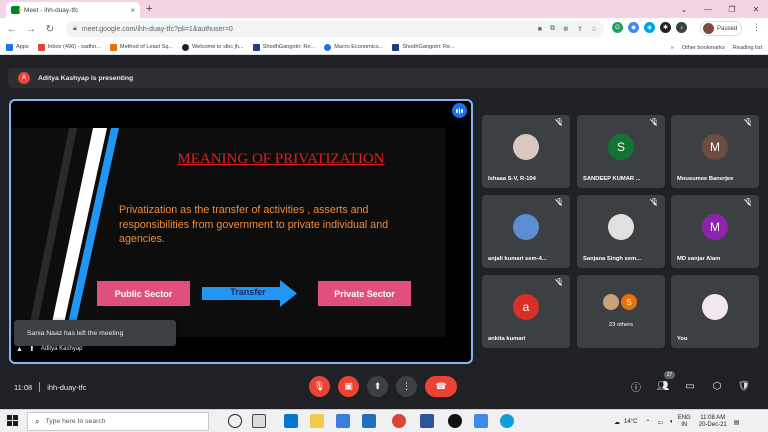 The image size is (768, 432). Describe the element at coordinates (16, 10) in the screenshot. I see `meet-logo-icon` at that location.